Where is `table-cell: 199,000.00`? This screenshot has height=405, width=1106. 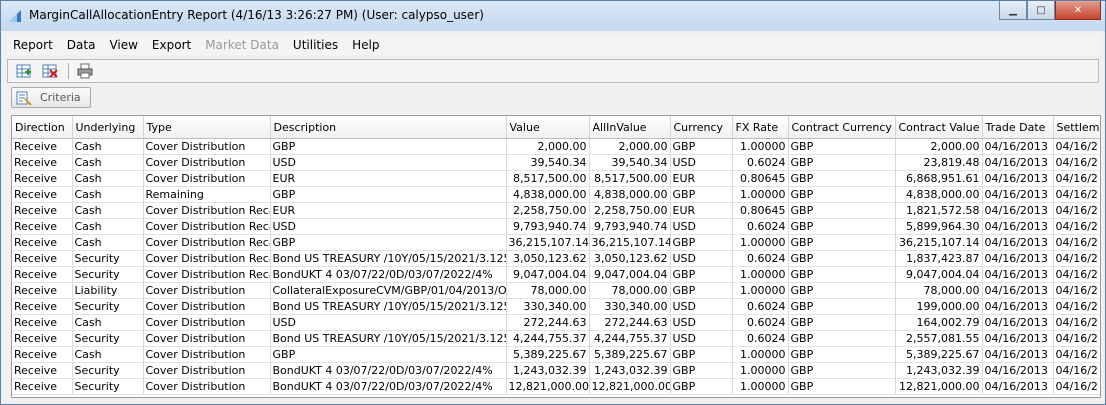
table-cell: 199,000.00 is located at coordinates (939, 306).